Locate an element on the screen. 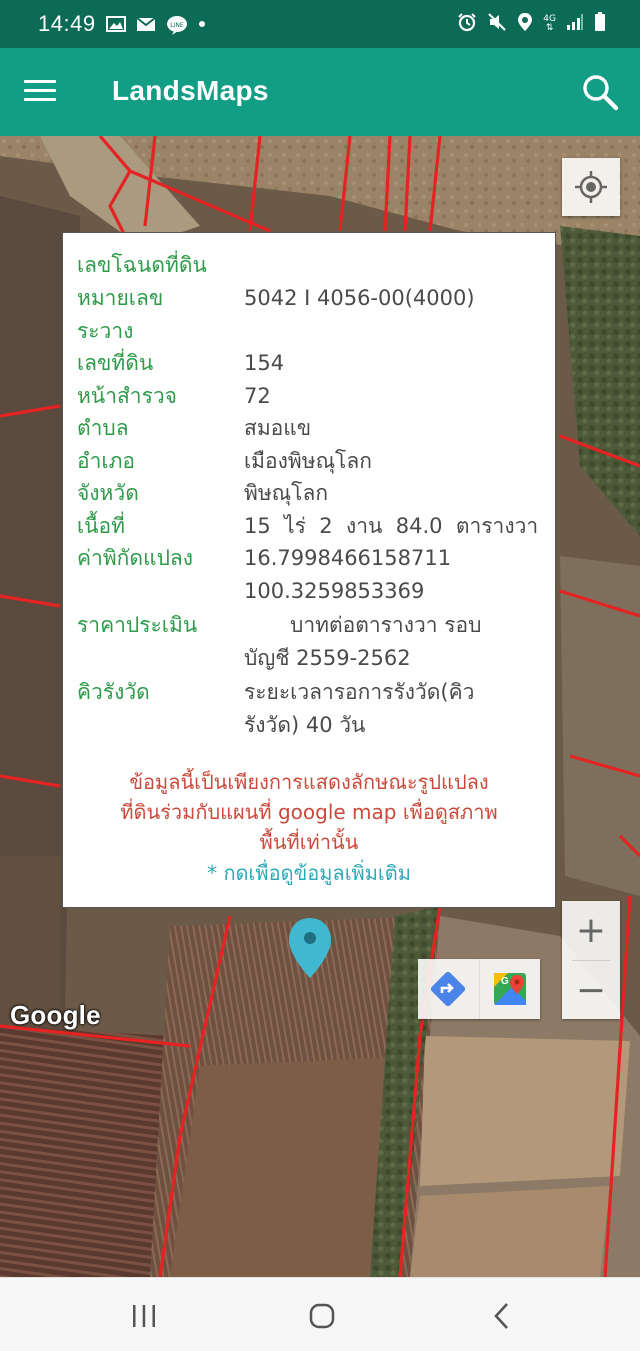 The image size is (640, 1351). info-value: 5042 I 4056-00(4000) is located at coordinates (359, 298).